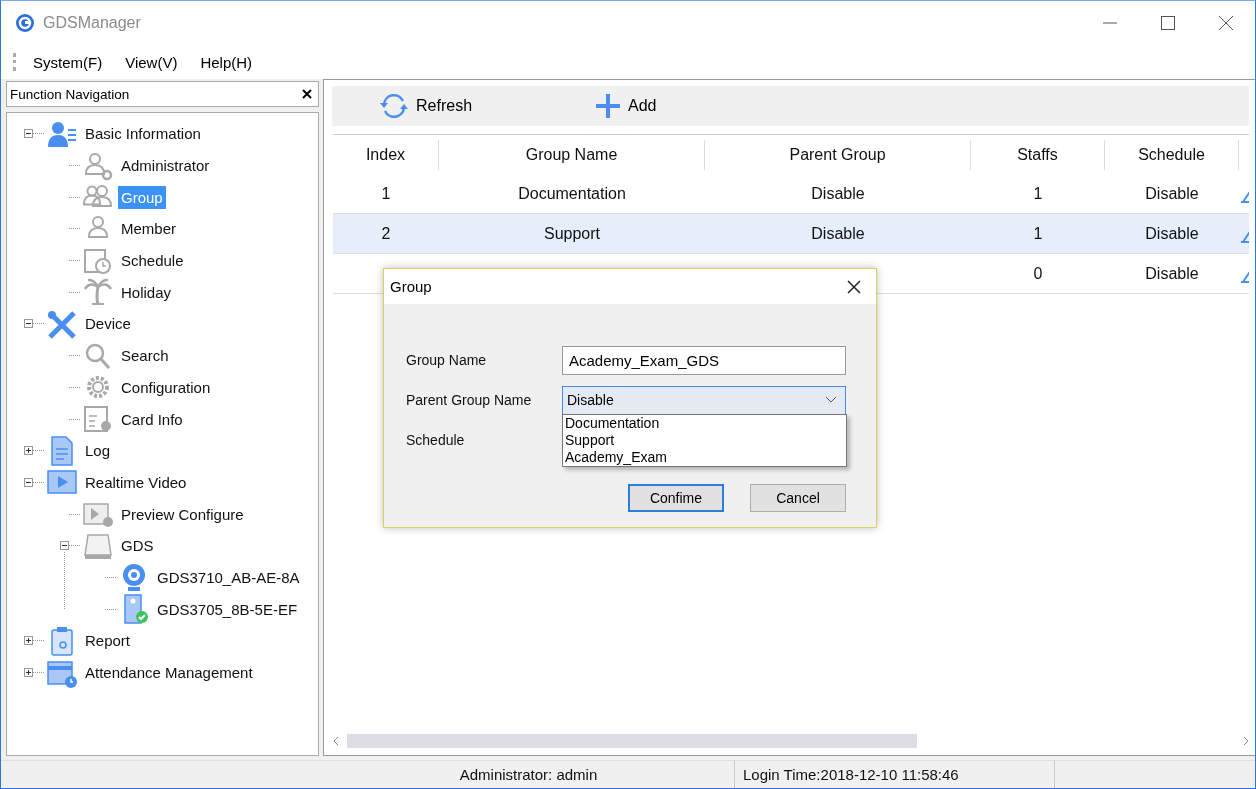  Describe the element at coordinates (92, 23) in the screenshot. I see `window-title: GDSManager` at that location.